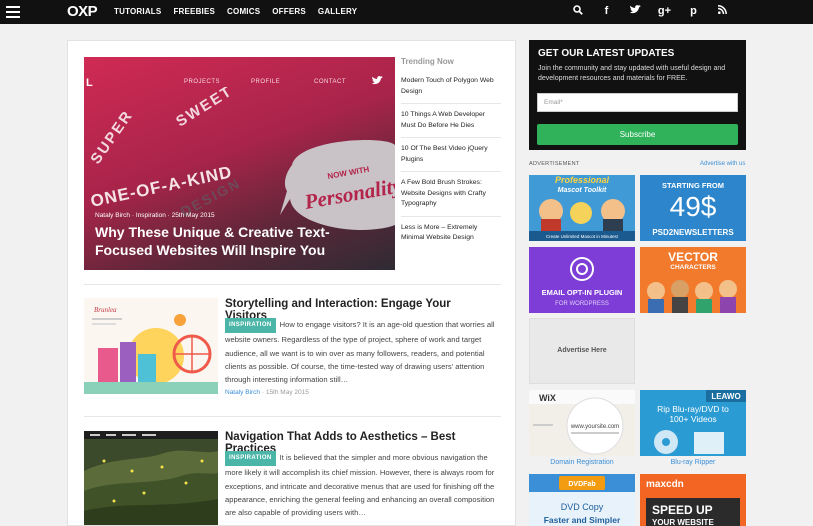 This screenshot has width=813, height=526. What do you see at coordinates (289, 11) in the screenshot?
I see `nav-link-offers: OFFERS` at bounding box center [289, 11].